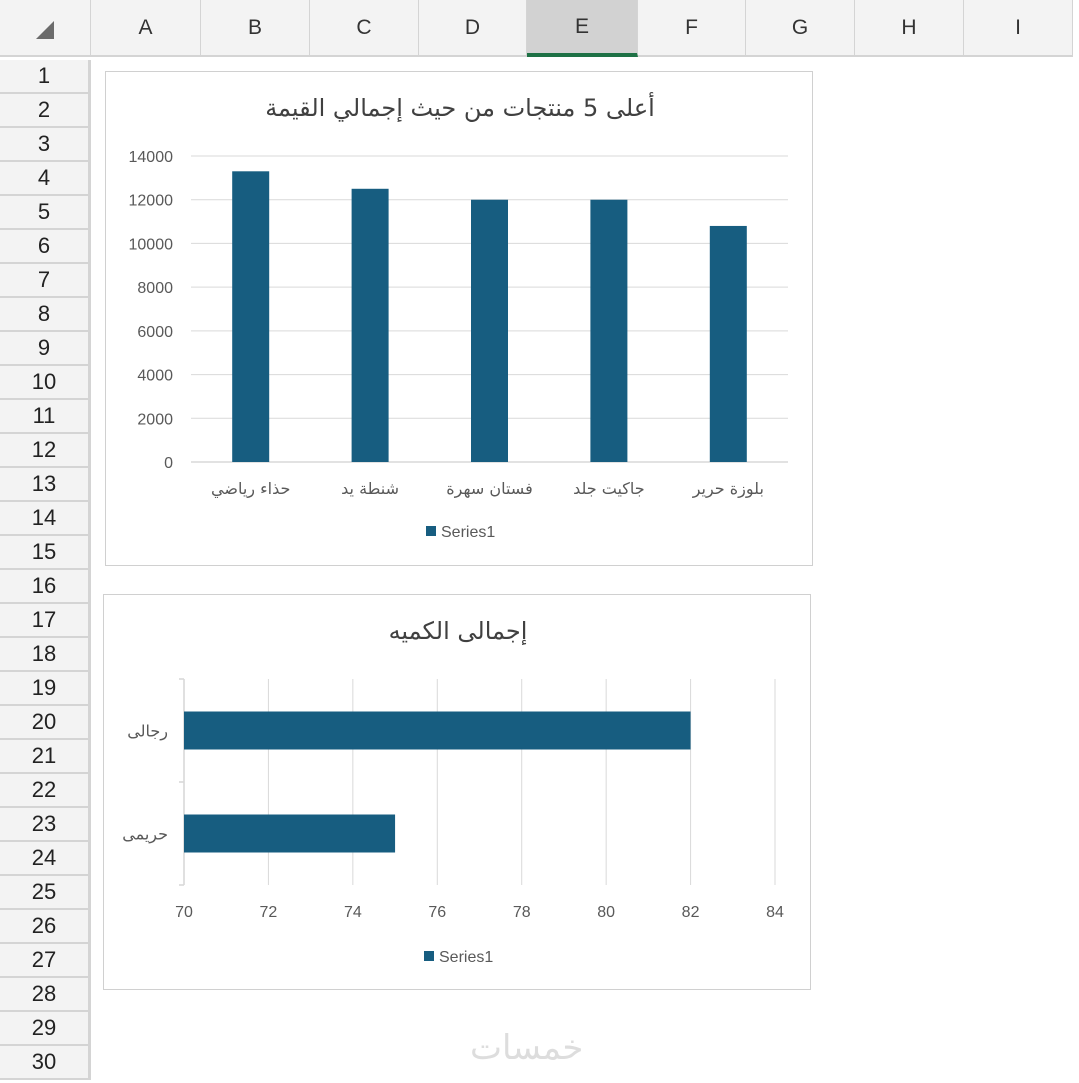 The image size is (1079, 1083). Describe the element at coordinates (728, 489) in the screenshot. I see `x-category-label: بلوزة حرير` at that location.